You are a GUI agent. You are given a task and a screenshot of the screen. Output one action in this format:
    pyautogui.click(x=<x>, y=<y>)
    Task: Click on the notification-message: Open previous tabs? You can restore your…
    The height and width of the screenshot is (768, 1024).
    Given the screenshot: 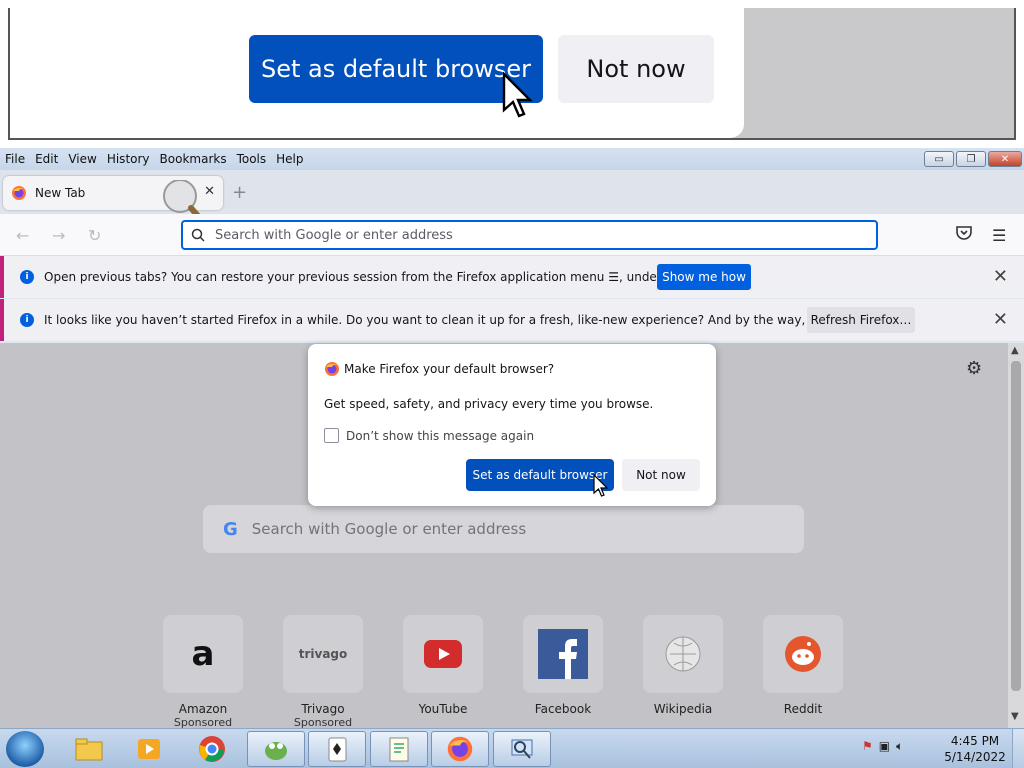 What is the action you would take?
    pyautogui.click(x=377, y=277)
    